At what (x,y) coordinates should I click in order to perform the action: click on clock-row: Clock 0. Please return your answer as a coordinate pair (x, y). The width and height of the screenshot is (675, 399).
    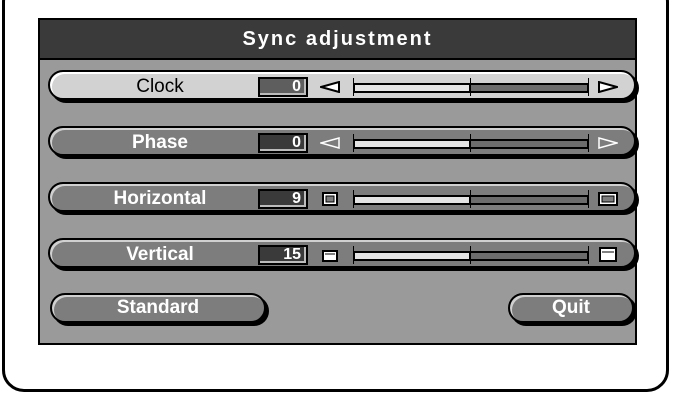
    Looking at the image, I should click on (342, 86).